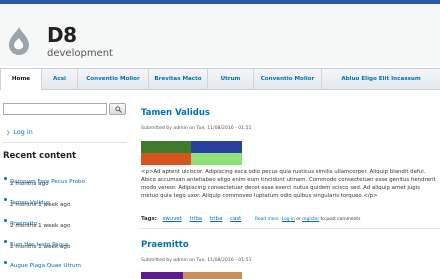 The width and height of the screenshot is (440, 279). I want to click on search-input, so click(55, 109).